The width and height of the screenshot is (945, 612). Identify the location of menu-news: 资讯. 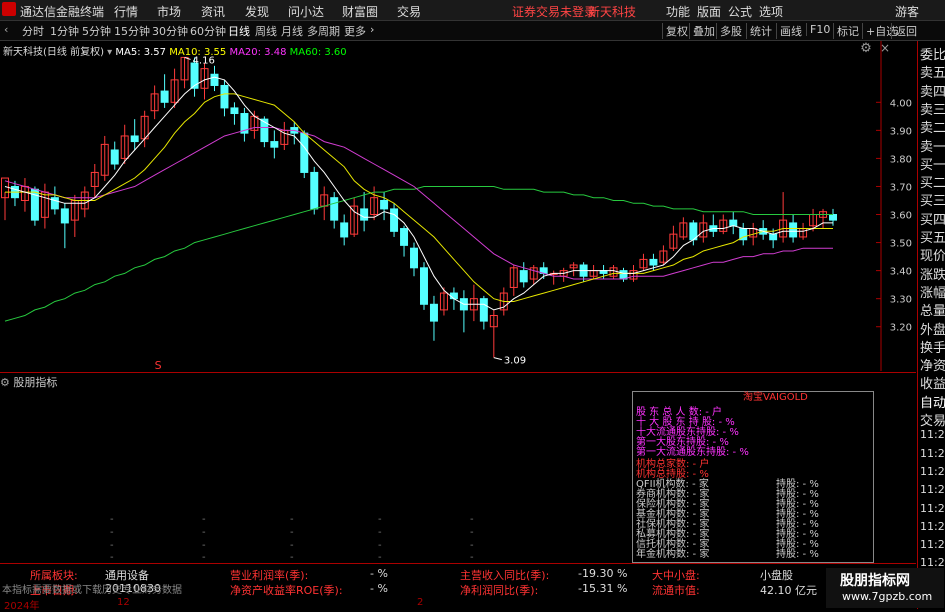
(213, 11).